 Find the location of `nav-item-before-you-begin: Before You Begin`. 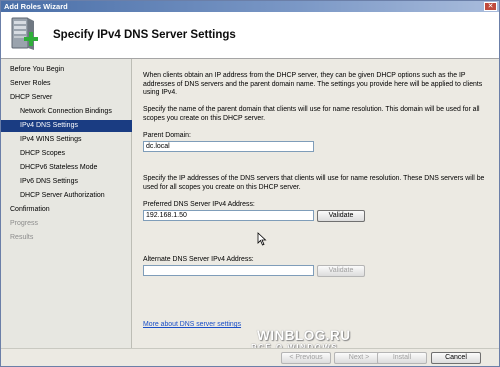

nav-item-before-you-begin: Before You Begin is located at coordinates (66, 70).